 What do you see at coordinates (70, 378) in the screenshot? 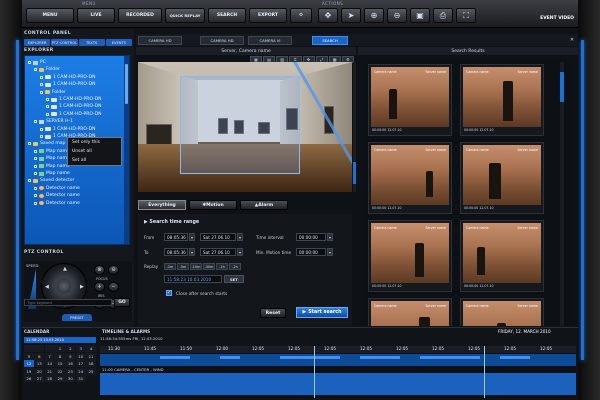
I see `calendar-day: 30` at bounding box center [70, 378].